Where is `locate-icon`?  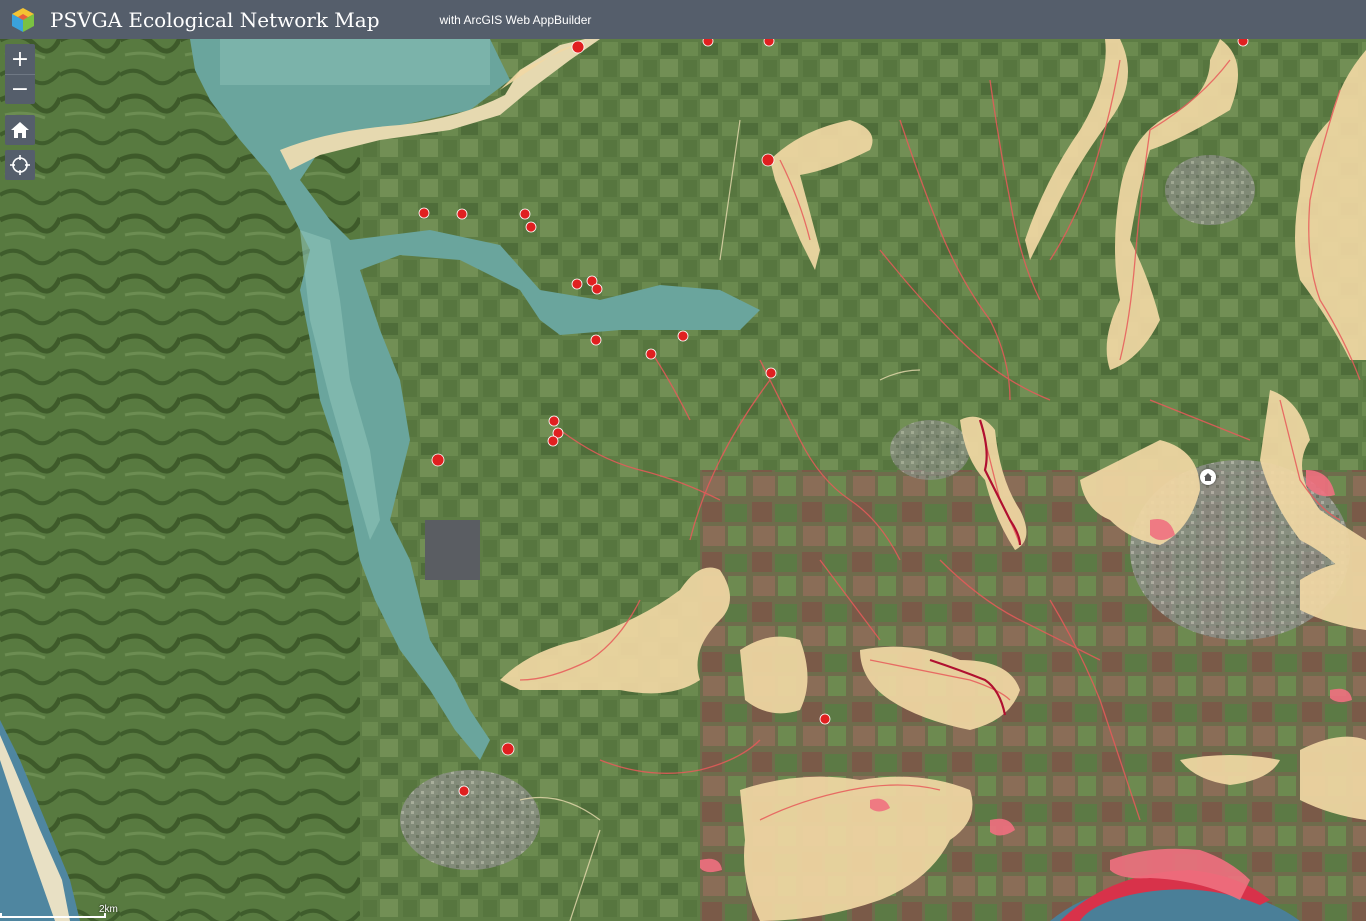
locate-icon is located at coordinates (20, 165).